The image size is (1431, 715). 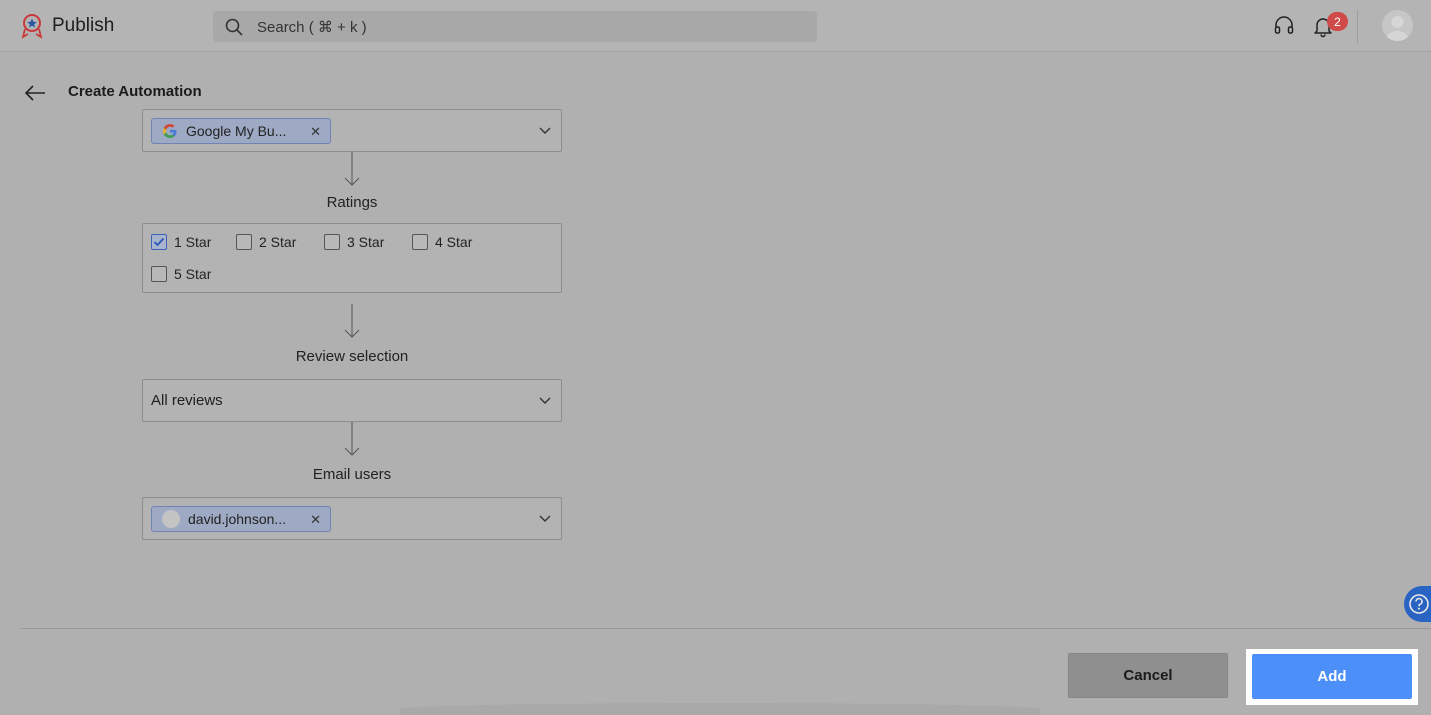 What do you see at coordinates (193, 242) in the screenshot?
I see `rating-label: 1 Star` at bounding box center [193, 242].